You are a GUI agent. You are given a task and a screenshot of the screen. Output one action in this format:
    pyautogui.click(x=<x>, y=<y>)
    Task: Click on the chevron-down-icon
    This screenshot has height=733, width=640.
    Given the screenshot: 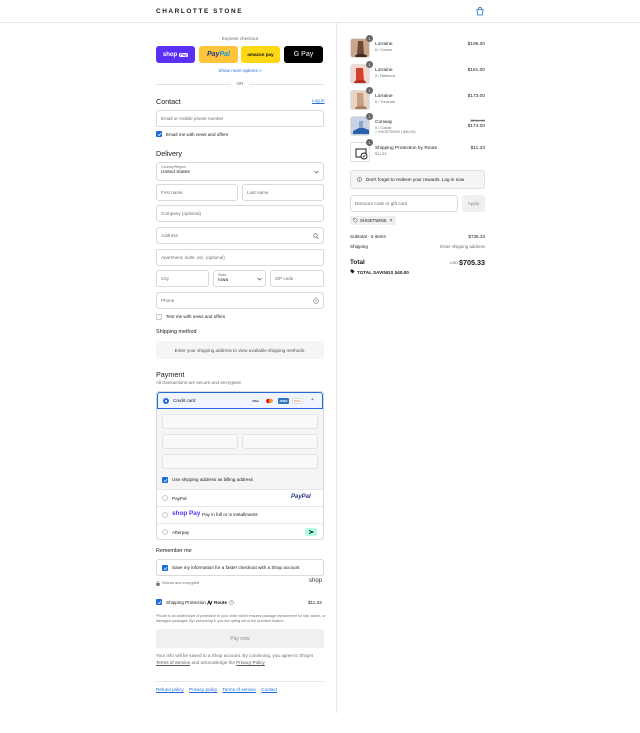 What is the action you would take?
    pyautogui.click(x=259, y=279)
    